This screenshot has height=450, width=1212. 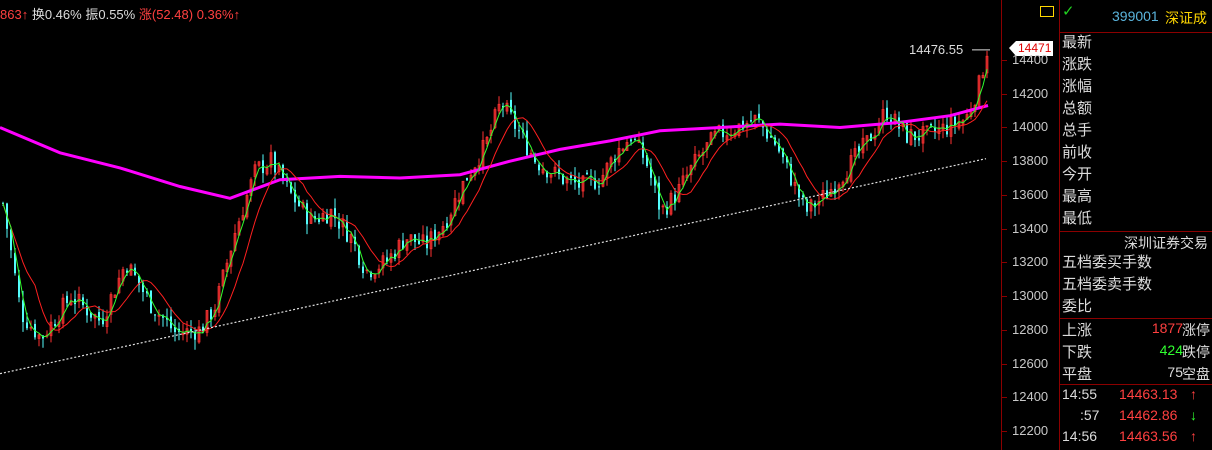 What do you see at coordinates (1148, 436) in the screenshot?
I see `tick-price: 14463.56` at bounding box center [1148, 436].